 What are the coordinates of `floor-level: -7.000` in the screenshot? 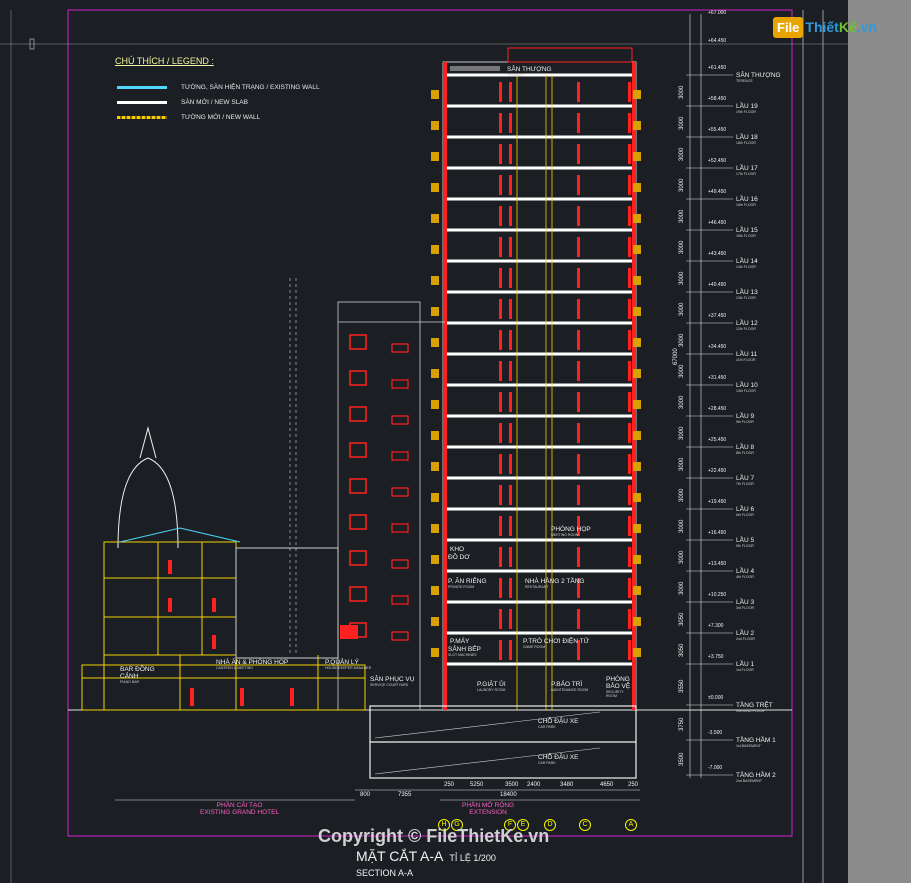 It's located at (715, 768).